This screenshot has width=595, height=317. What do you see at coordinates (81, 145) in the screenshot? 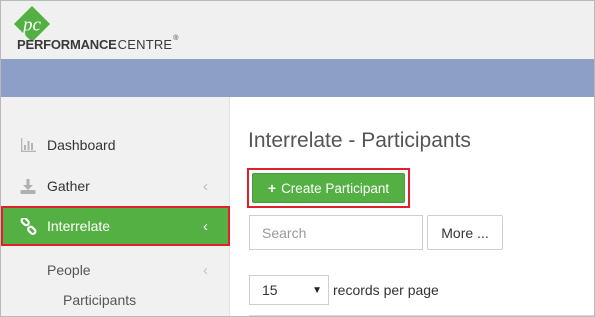
I see `sidebar-item-label: Dashboard` at bounding box center [81, 145].